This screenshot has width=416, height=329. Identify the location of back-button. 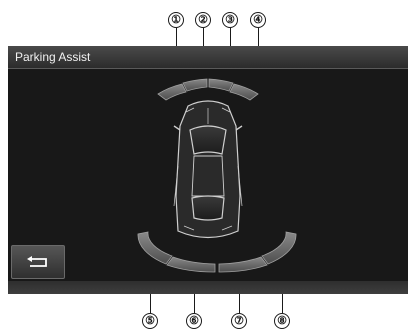
(38, 262).